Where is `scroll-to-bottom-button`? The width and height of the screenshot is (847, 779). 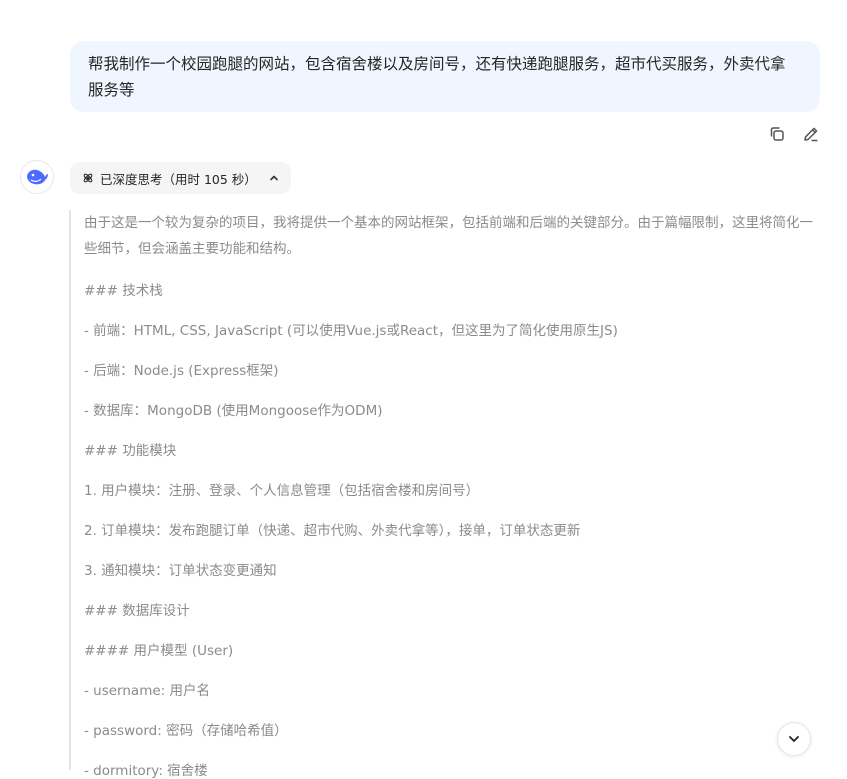 scroll-to-bottom-button is located at coordinates (794, 739).